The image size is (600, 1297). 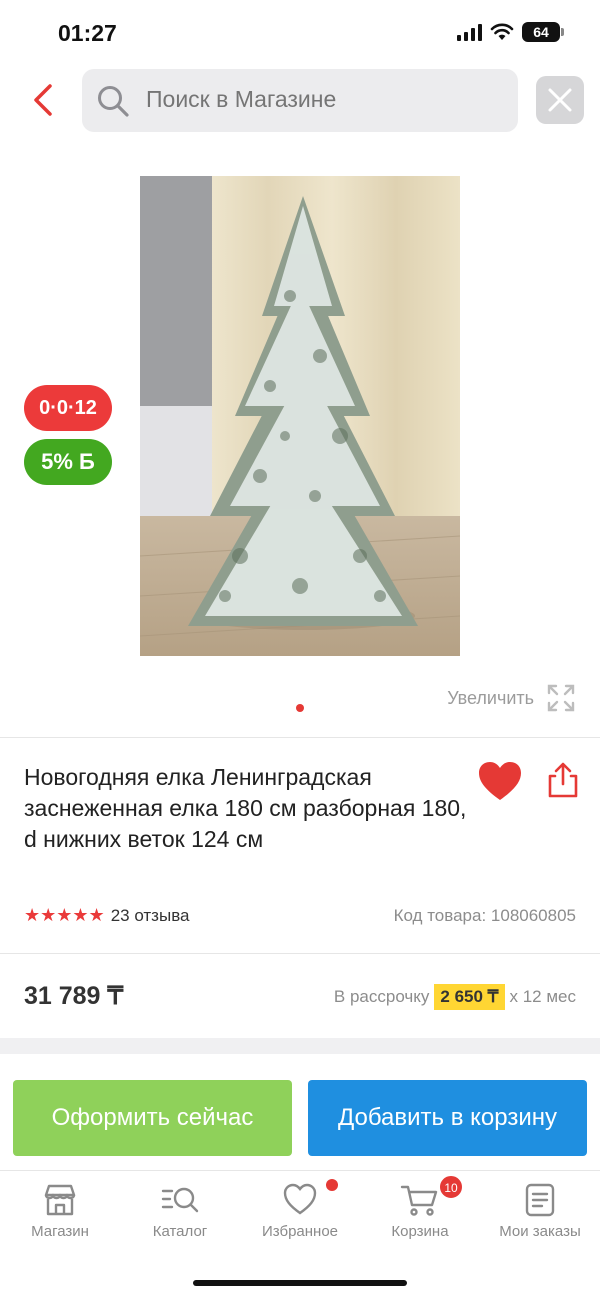 What do you see at coordinates (420, 1231) in the screenshot?
I see `nav-label: Корзина` at bounding box center [420, 1231].